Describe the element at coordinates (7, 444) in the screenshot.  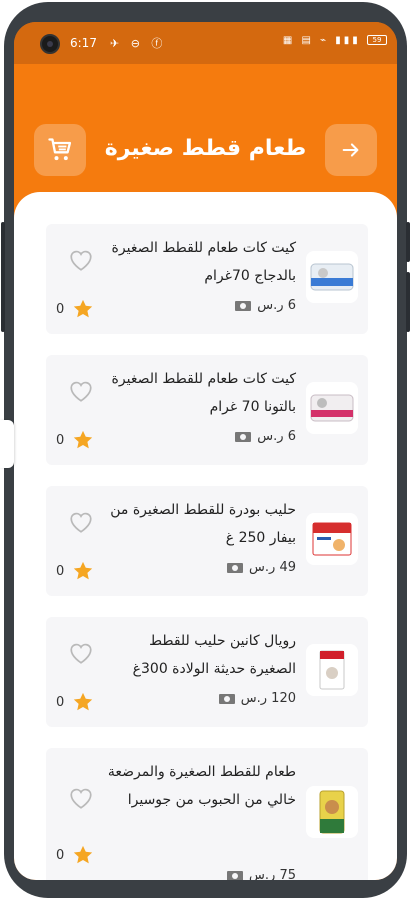
I see `edge-panel-handle` at that location.